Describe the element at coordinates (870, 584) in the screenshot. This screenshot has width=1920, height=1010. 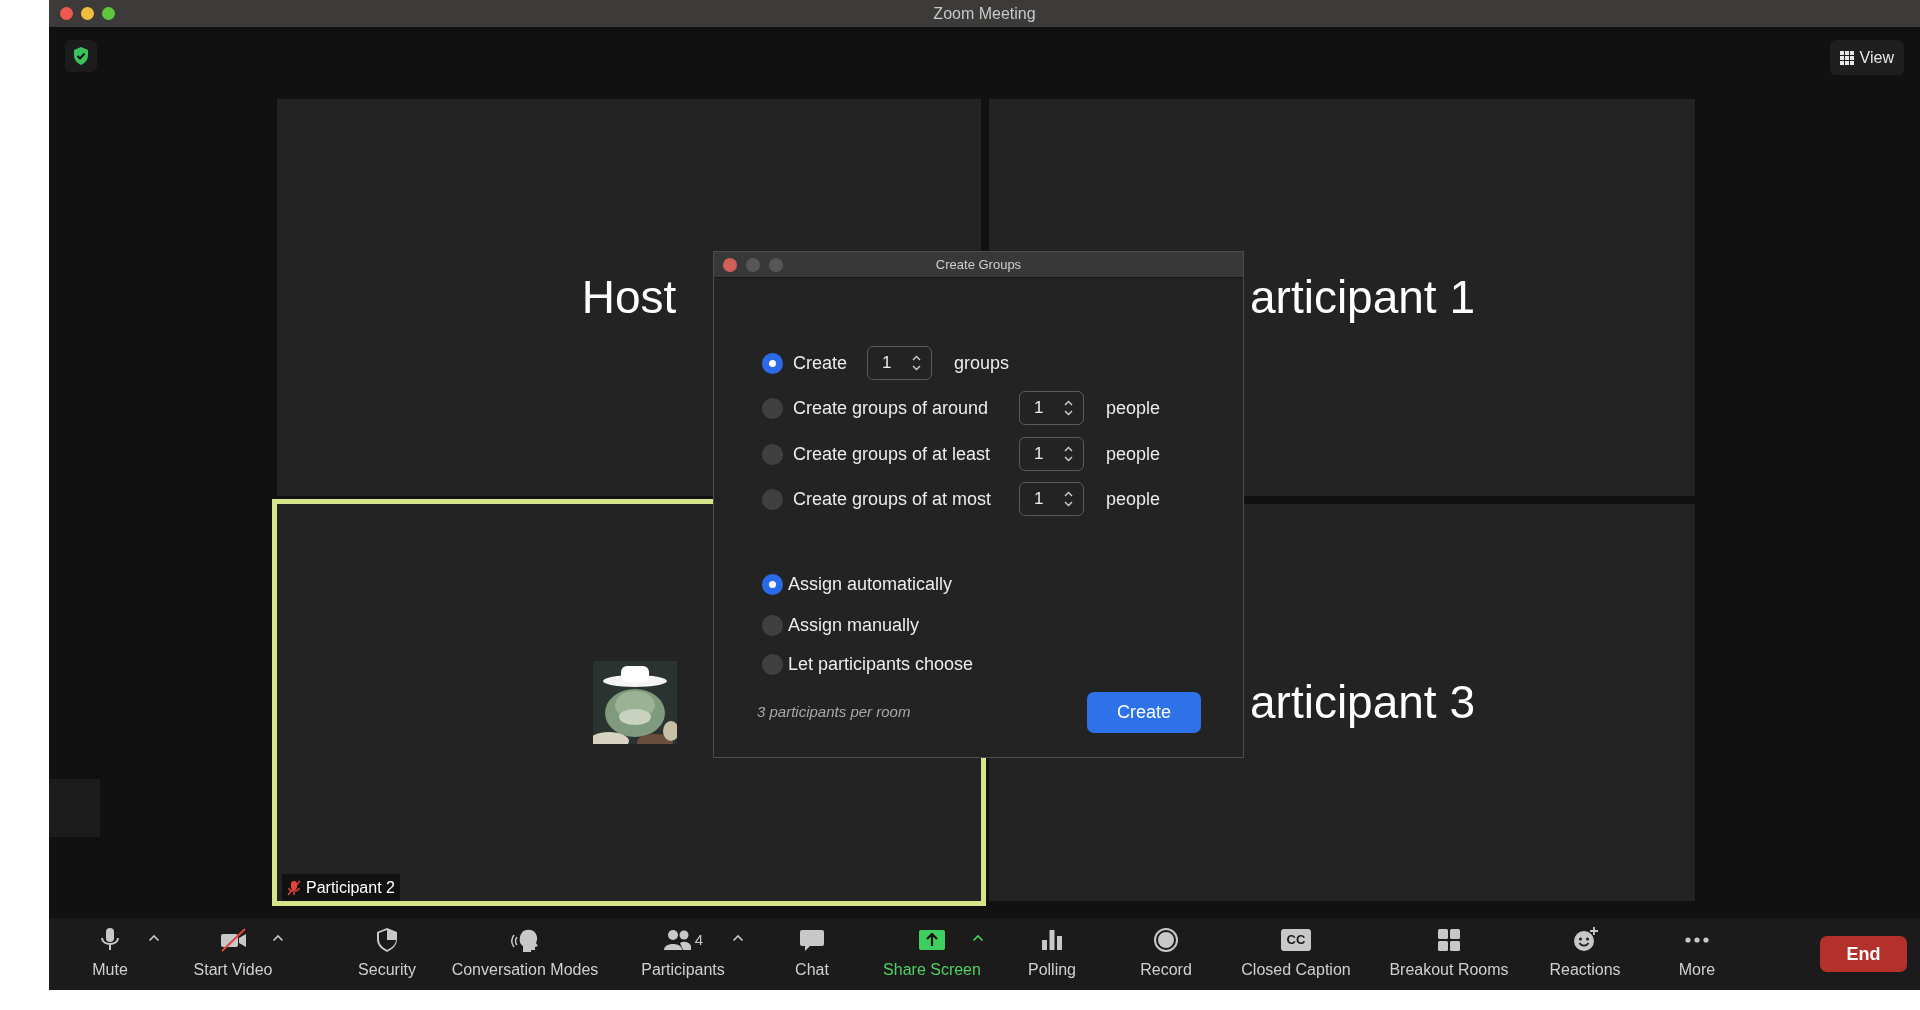
I see `option-label: Assign automatically` at that location.